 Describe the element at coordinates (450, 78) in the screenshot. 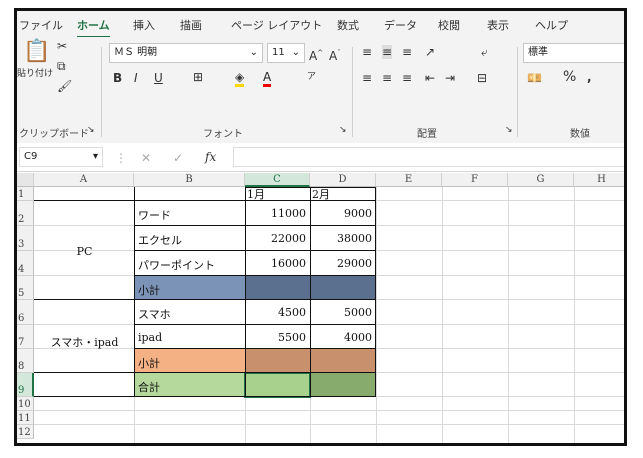

I see `increase-indent-icon: ⇥` at that location.